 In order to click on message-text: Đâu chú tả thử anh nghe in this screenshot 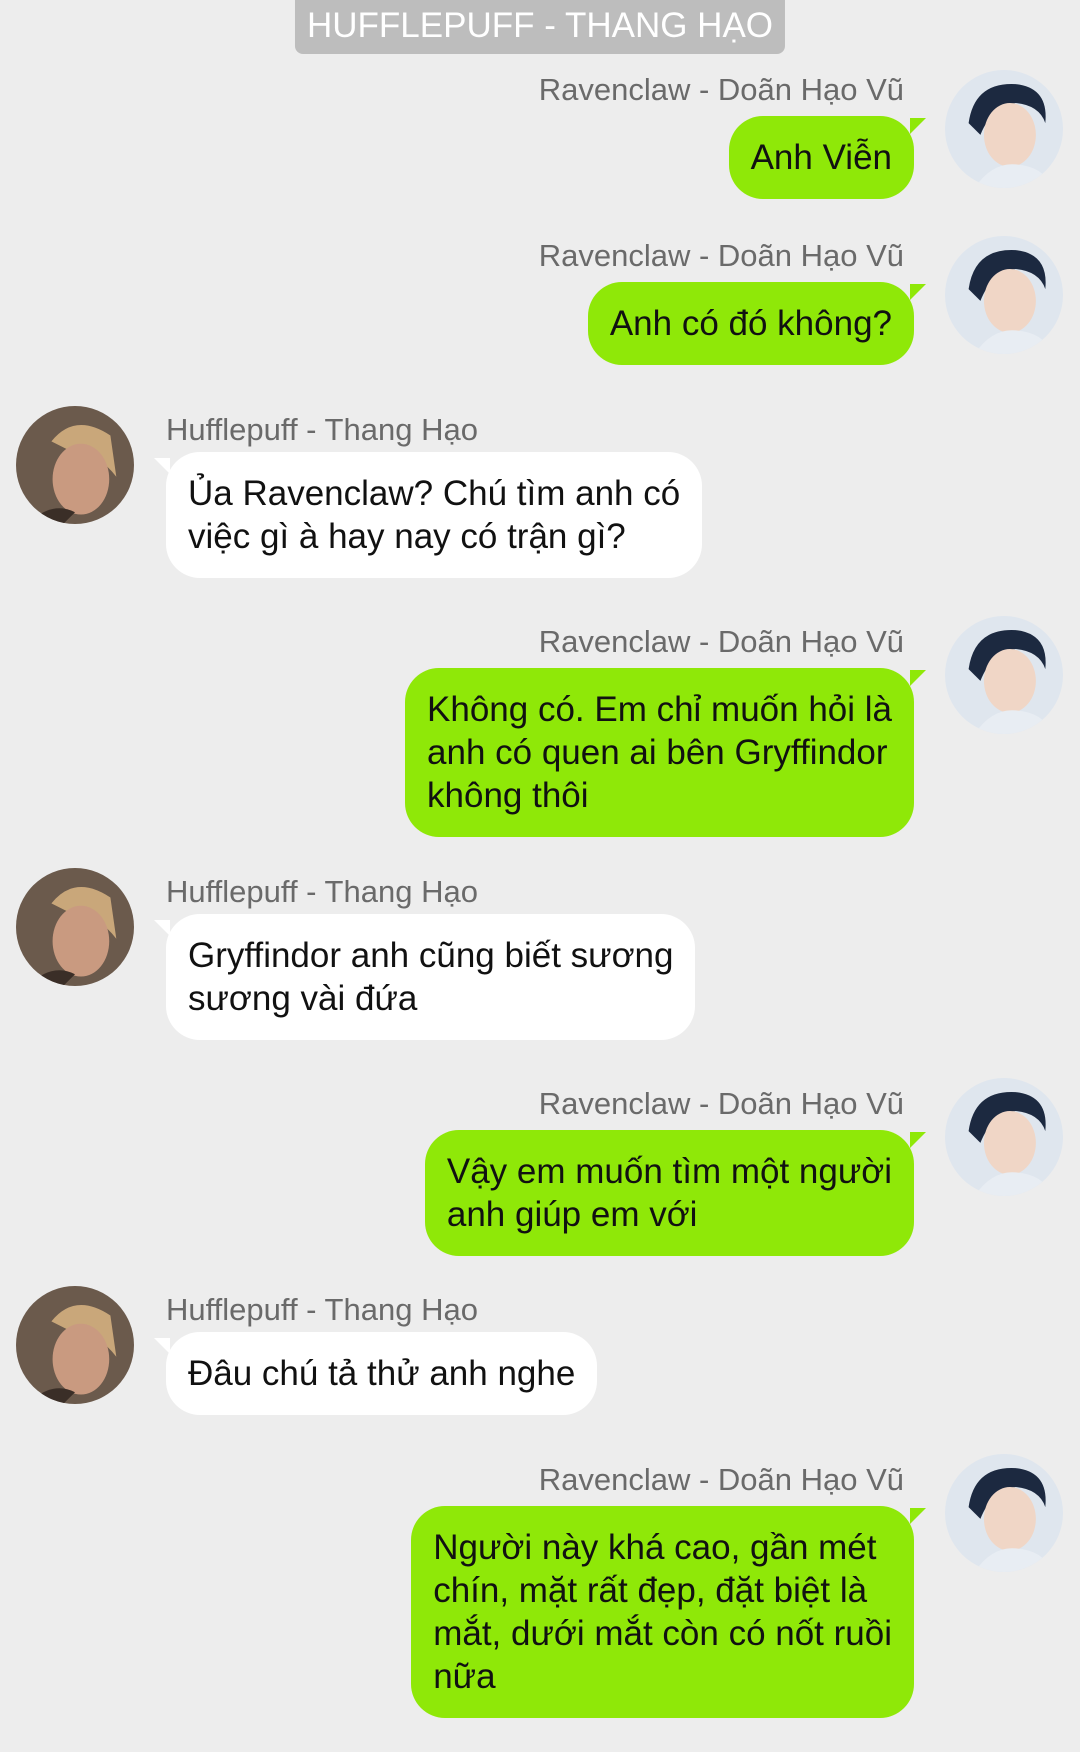, I will do `click(382, 1373)`.